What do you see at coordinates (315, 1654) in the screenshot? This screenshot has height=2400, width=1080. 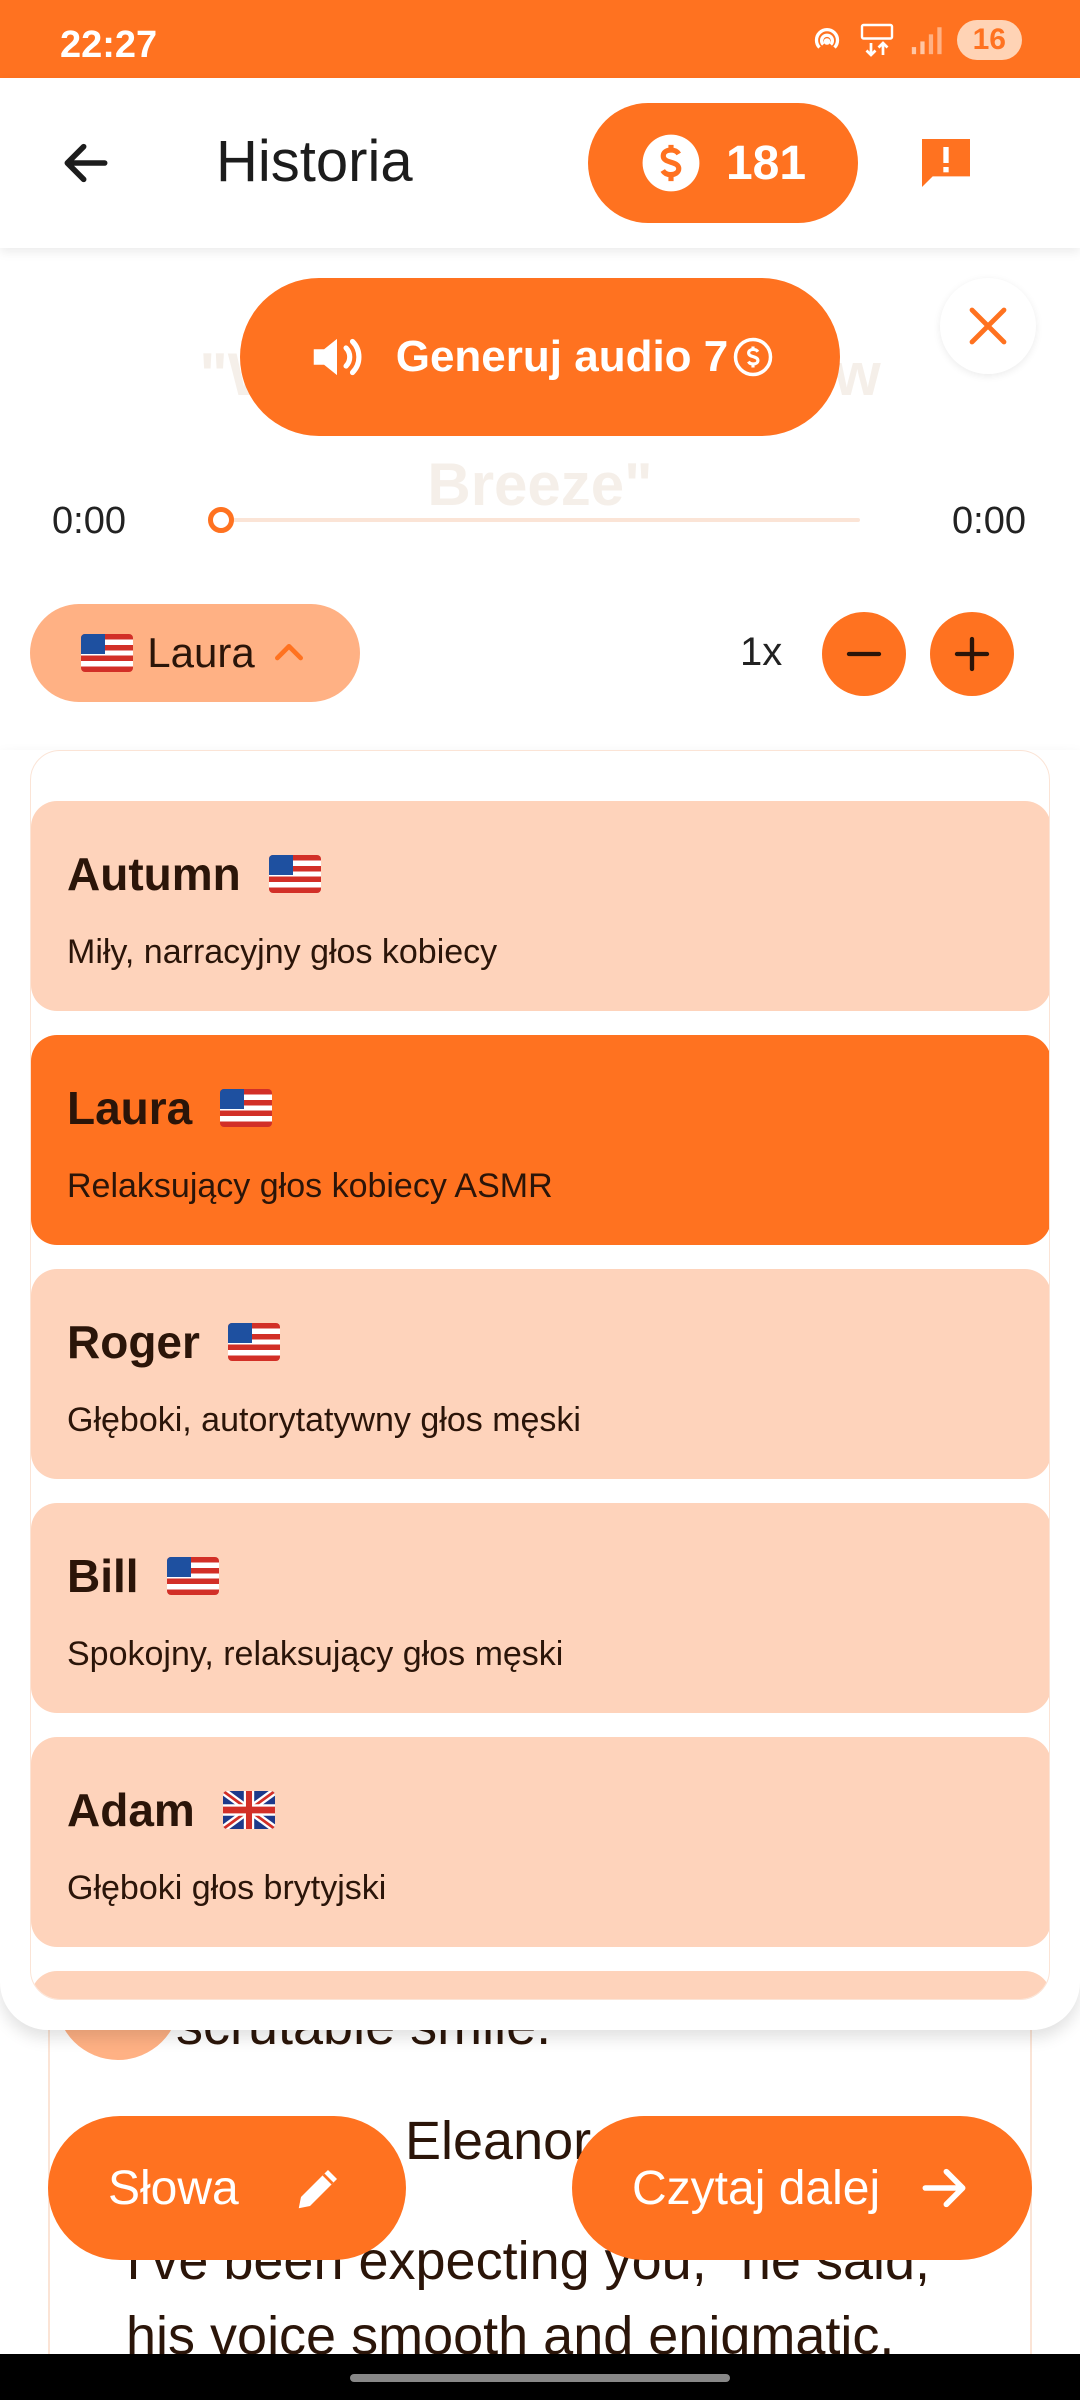 I see `voice-description: Spokojny, relaksujący głos męski` at bounding box center [315, 1654].